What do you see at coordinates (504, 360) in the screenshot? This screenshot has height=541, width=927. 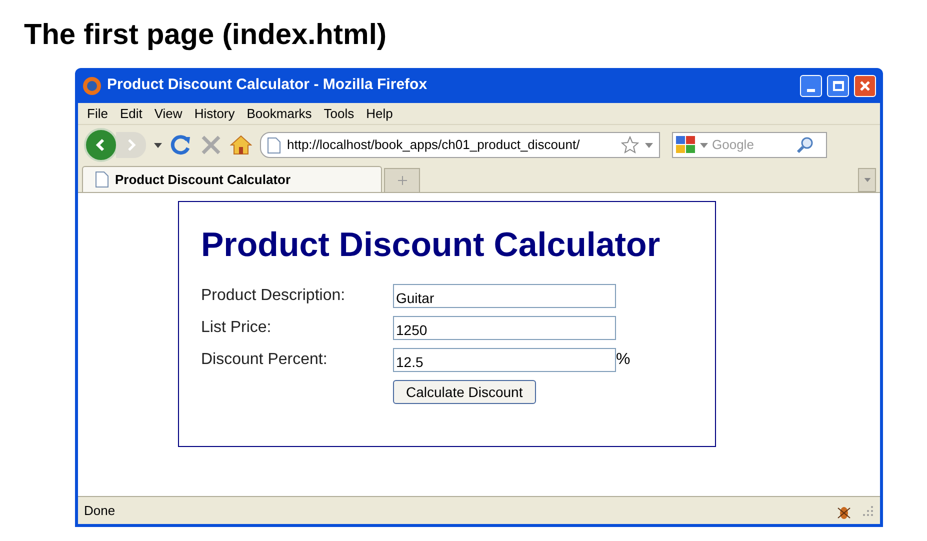 I see `text-field: 12.5` at bounding box center [504, 360].